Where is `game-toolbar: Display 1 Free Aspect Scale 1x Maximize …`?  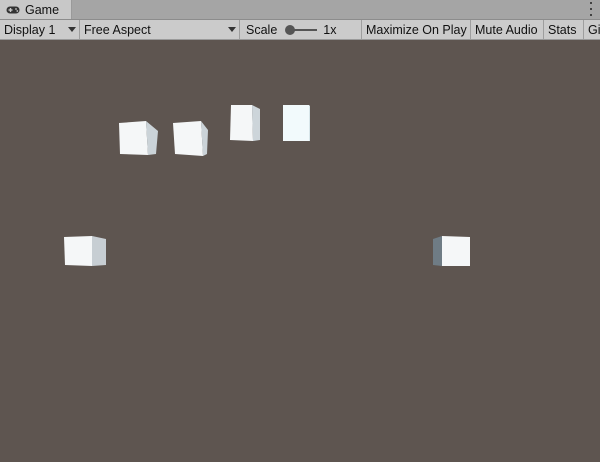 game-toolbar: Display 1 Free Aspect Scale 1x Maximize … is located at coordinates (300, 30).